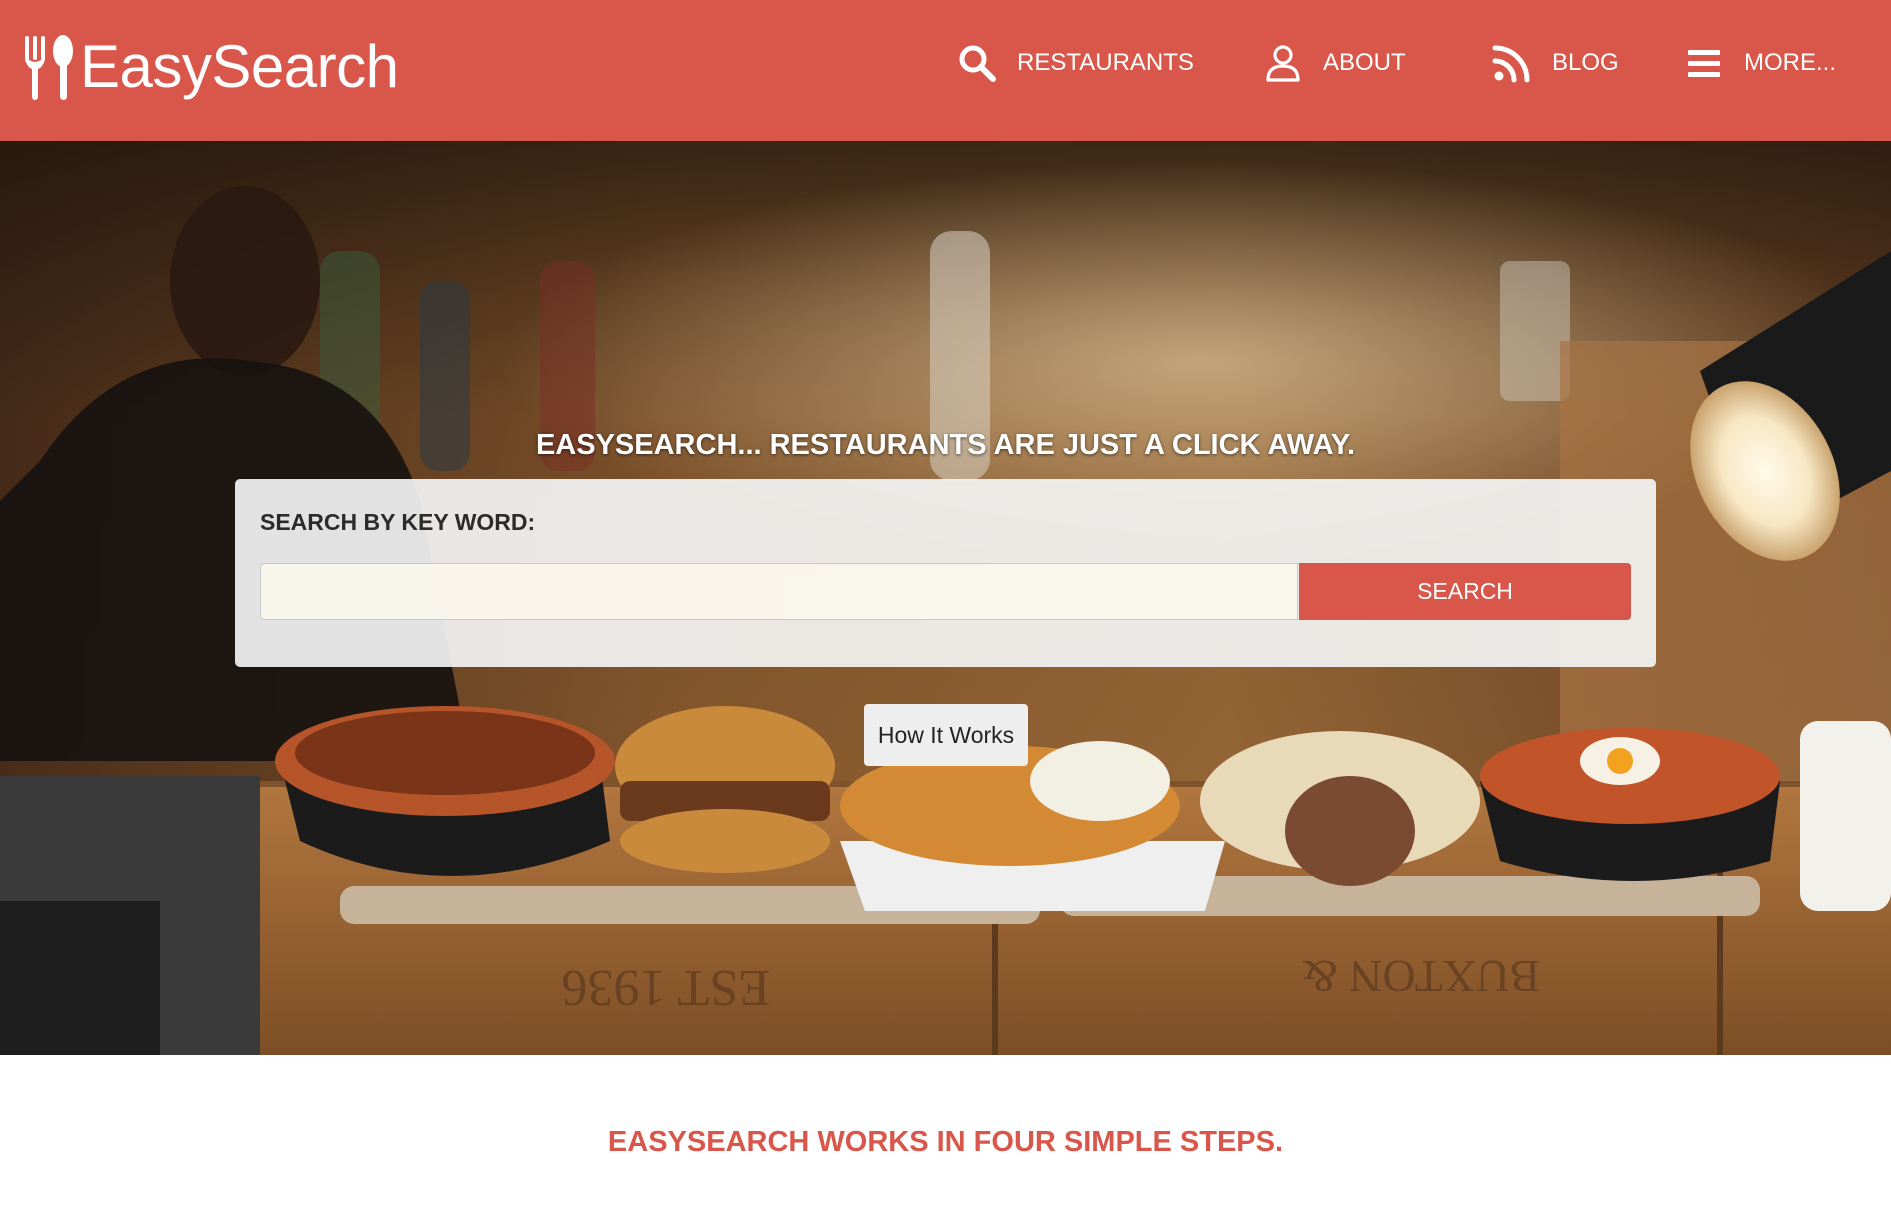 This screenshot has height=1220, width=1891. I want to click on nav-about: ABOUT, so click(1334, 63).